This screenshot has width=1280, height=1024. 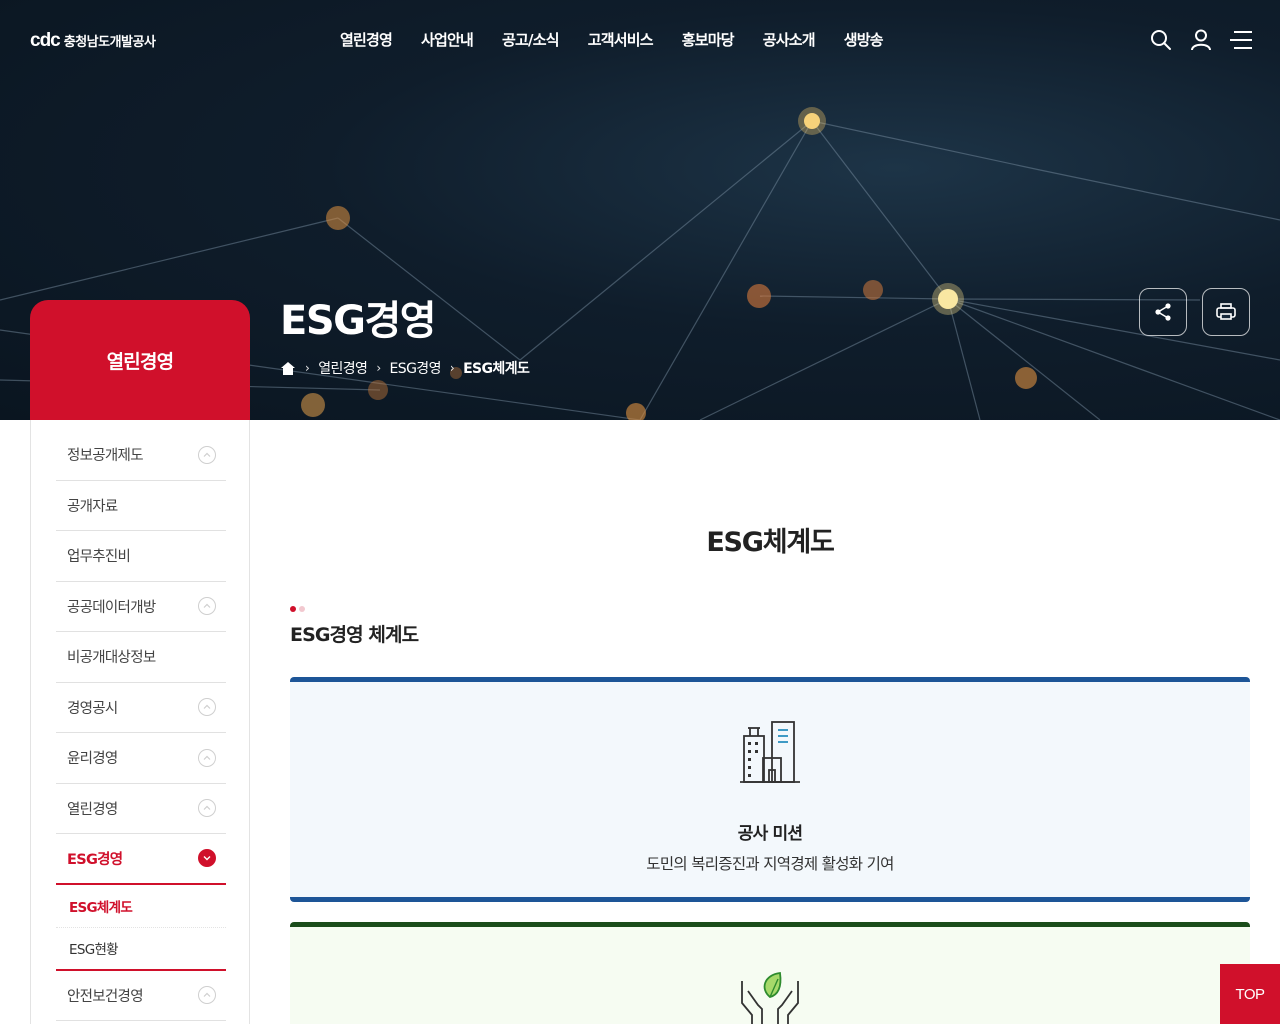 I want to click on logo-mark: cdc, so click(x=45, y=40).